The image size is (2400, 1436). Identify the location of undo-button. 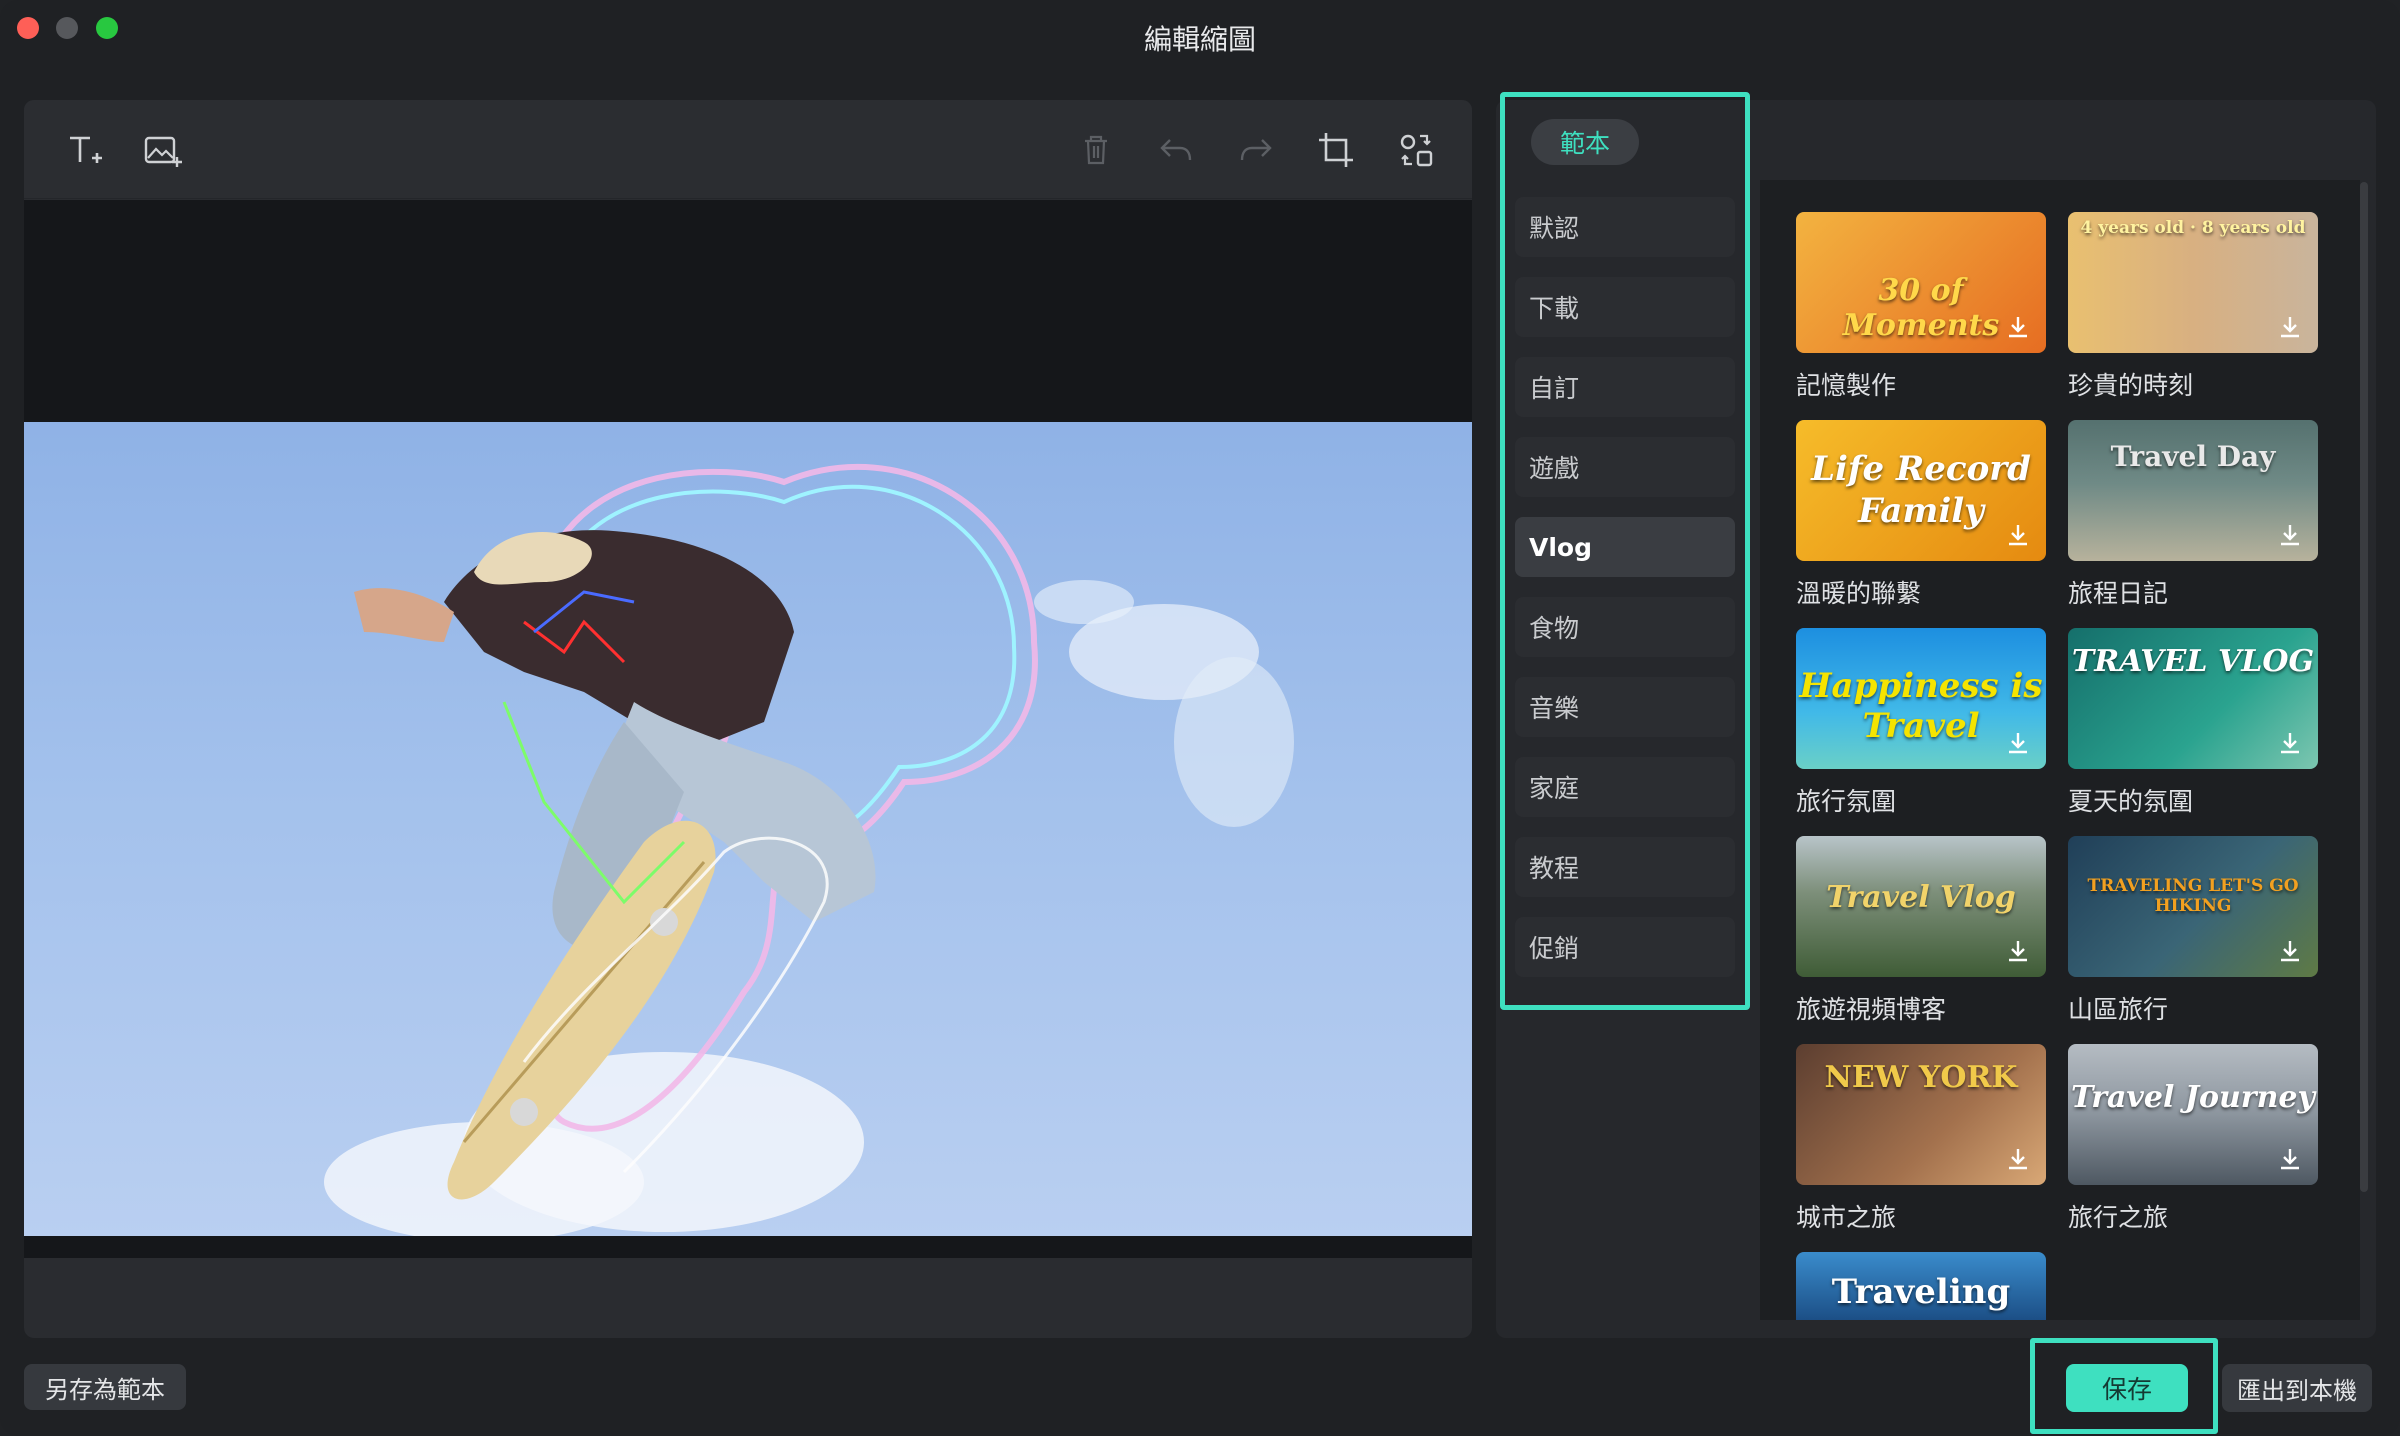
(1176, 150).